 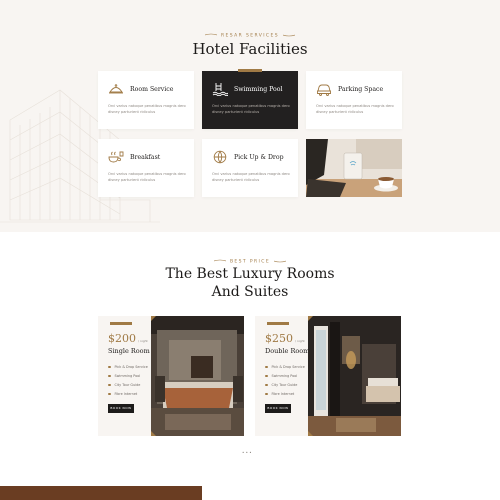 I want to click on facility-photo-laptop-coffee, so click(x=354, y=168).